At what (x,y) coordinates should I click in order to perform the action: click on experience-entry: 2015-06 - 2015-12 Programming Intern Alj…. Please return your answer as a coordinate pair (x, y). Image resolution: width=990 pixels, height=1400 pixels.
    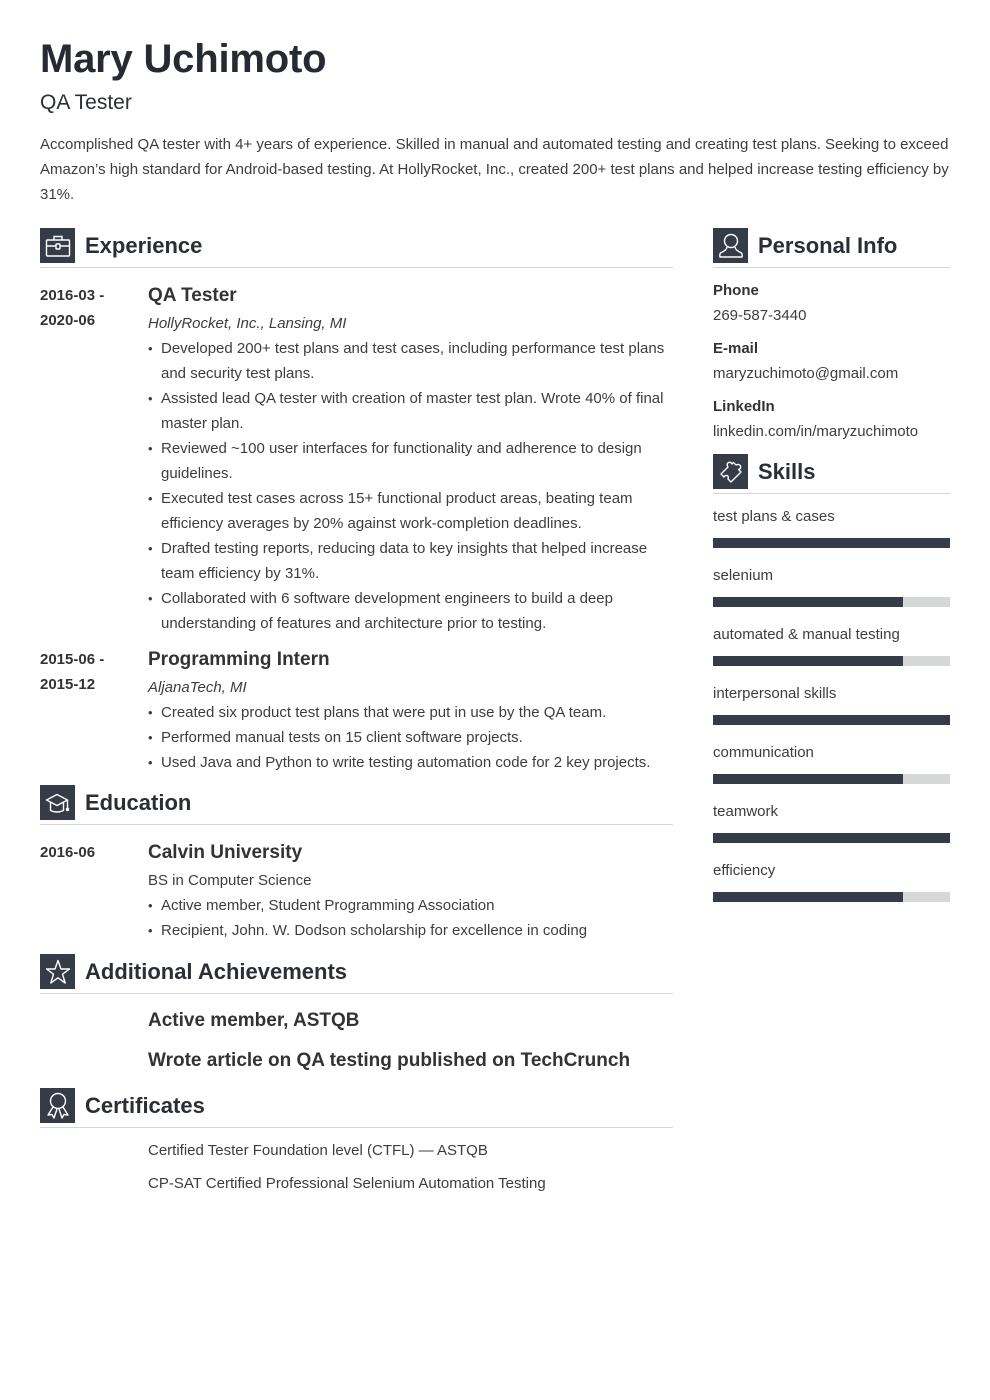
    Looking at the image, I should click on (356, 710).